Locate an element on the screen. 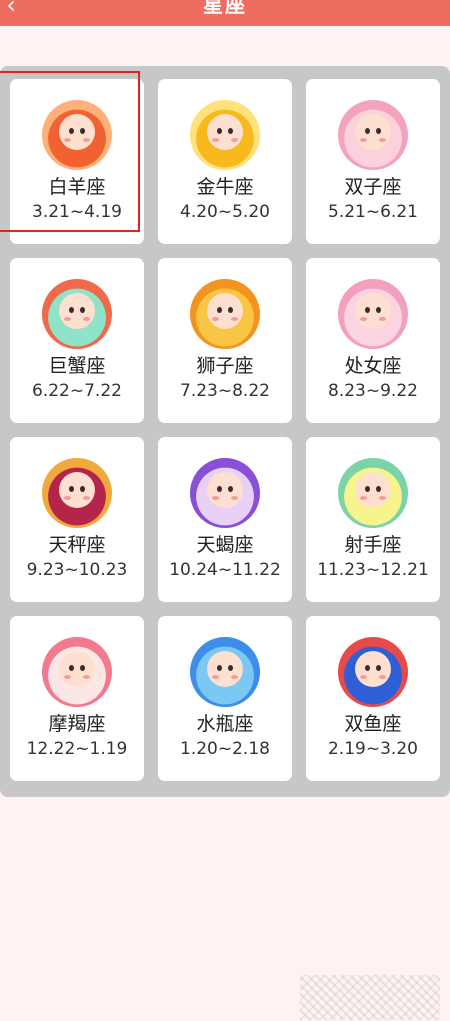 Image resolution: width=450 pixels, height=1021 pixels. zodiac-dates: 12.22~1.19 is located at coordinates (77, 749).